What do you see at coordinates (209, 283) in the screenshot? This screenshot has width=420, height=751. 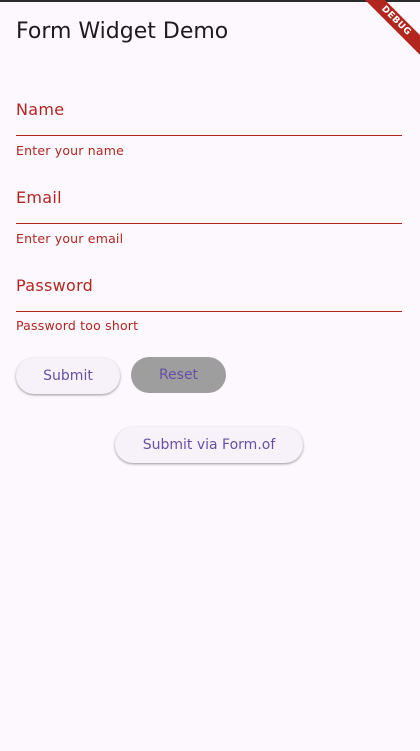 I see `password-field: Password` at bounding box center [209, 283].